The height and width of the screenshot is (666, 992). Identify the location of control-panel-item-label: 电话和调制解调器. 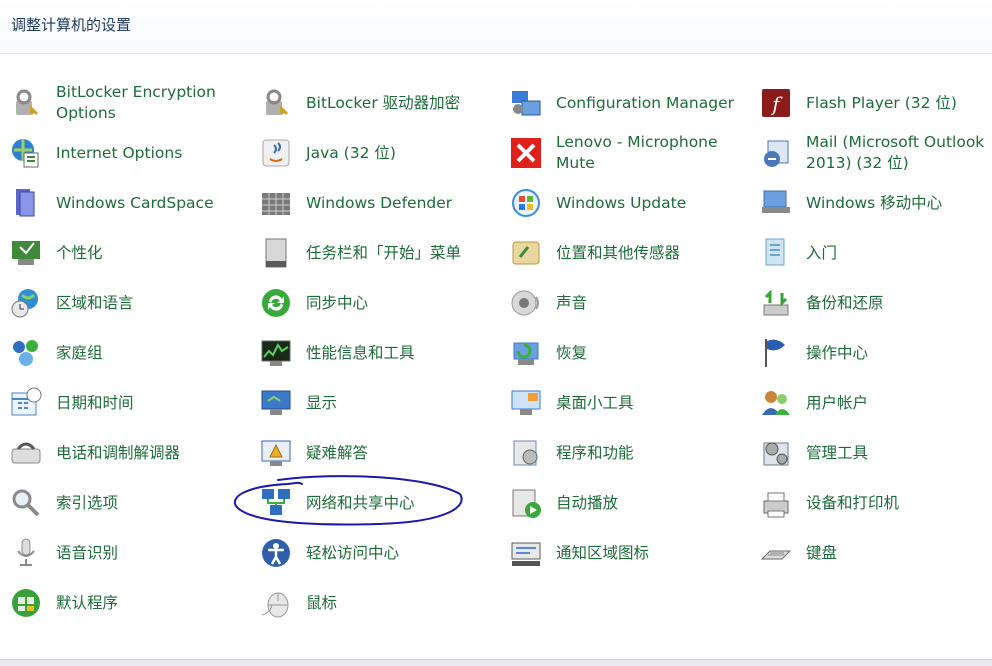
(151, 453).